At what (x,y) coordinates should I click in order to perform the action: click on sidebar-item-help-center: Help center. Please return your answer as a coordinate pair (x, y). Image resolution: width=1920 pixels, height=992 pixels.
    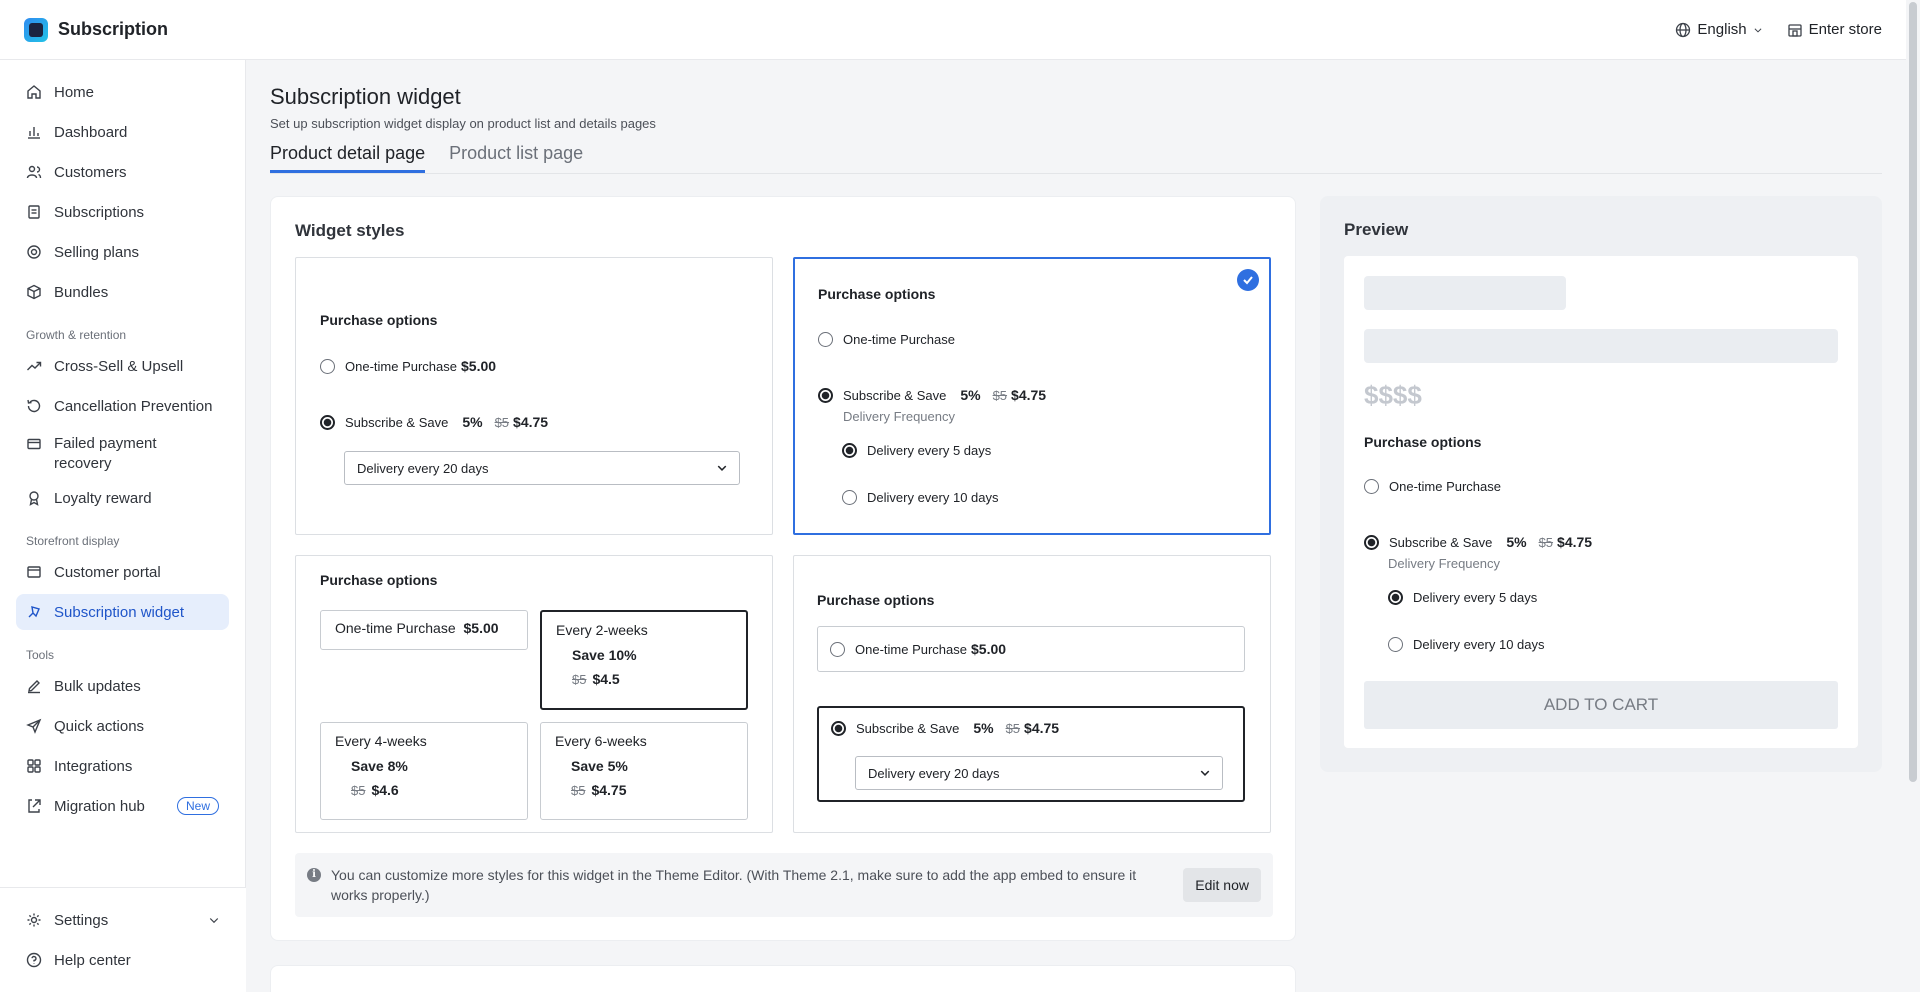
    Looking at the image, I should click on (123, 960).